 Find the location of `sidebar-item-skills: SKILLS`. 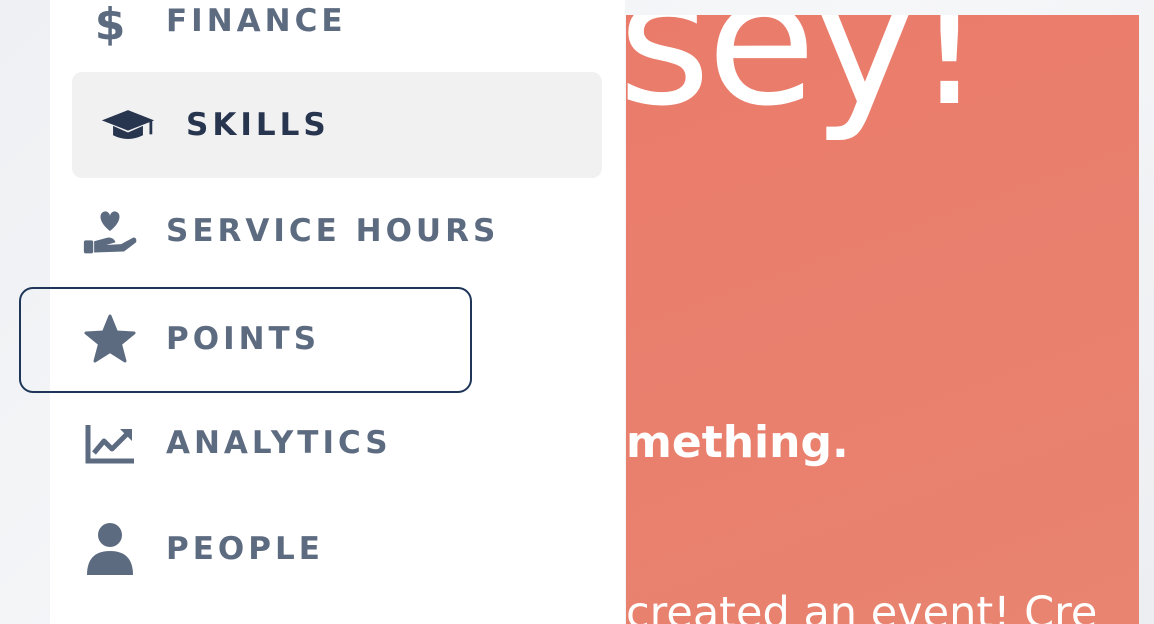

sidebar-item-skills: SKILLS is located at coordinates (337, 125).